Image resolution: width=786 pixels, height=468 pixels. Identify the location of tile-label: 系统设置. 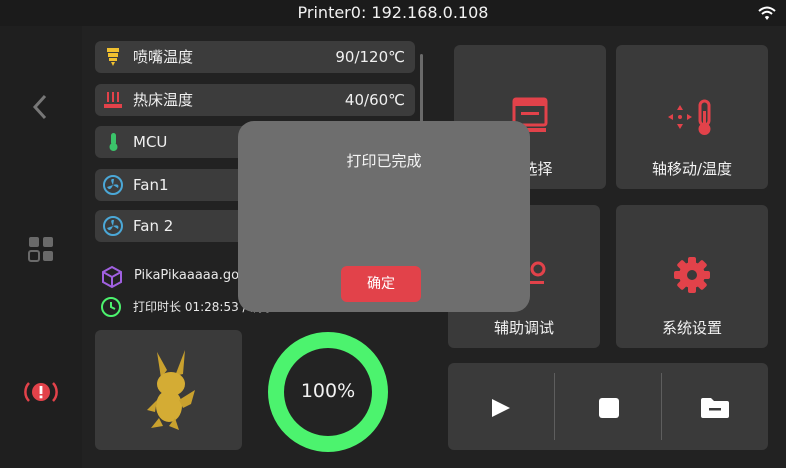
(691, 328).